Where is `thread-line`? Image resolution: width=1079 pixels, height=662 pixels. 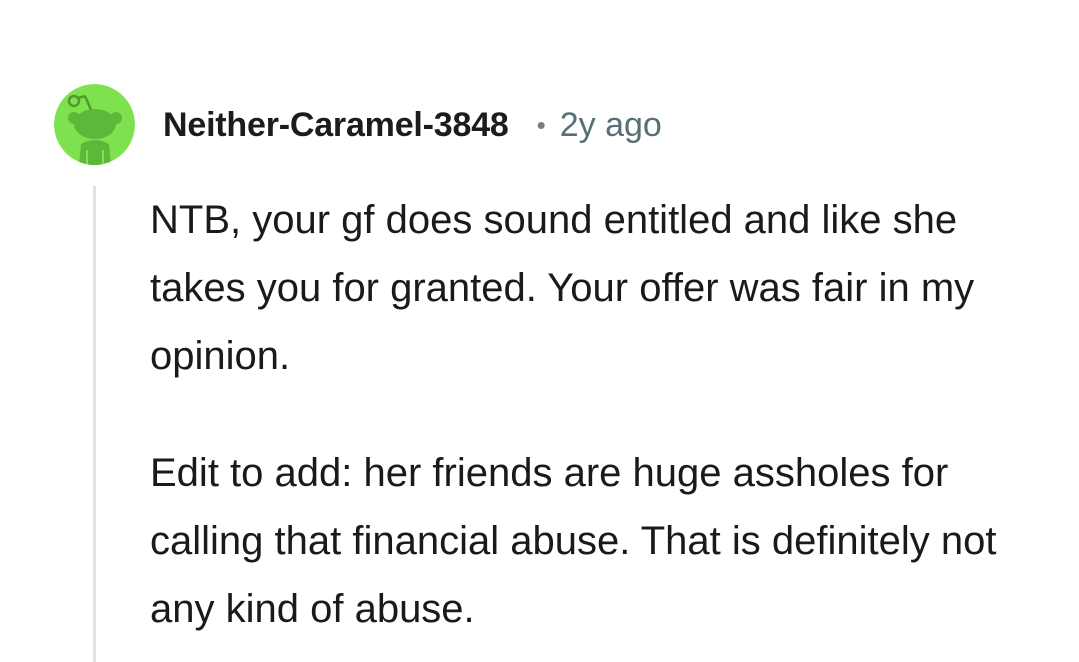
thread-line is located at coordinates (94, 424).